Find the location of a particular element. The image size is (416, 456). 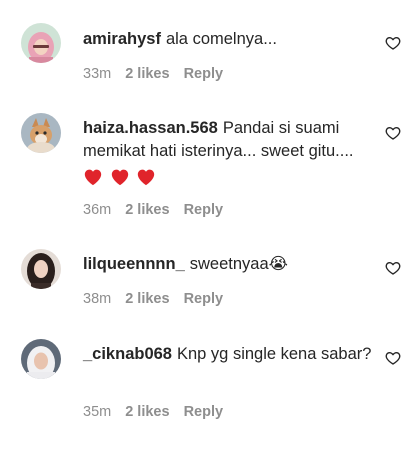

comment-time: 36m is located at coordinates (97, 210).